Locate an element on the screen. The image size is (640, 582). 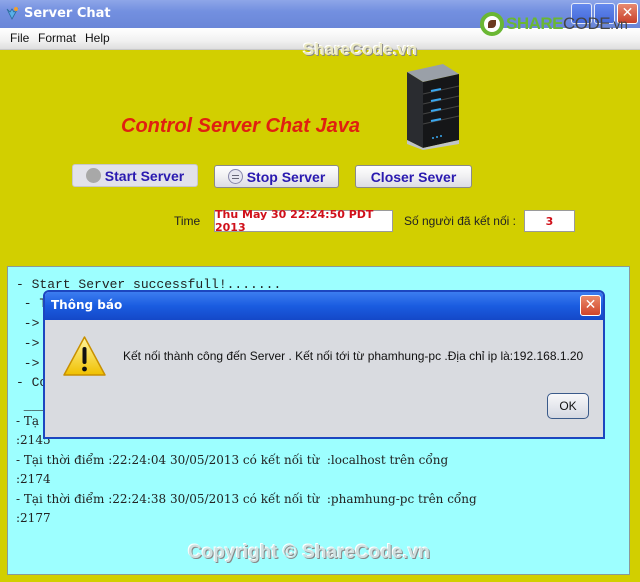
dialog-title: Thông báo is located at coordinates (87, 305).